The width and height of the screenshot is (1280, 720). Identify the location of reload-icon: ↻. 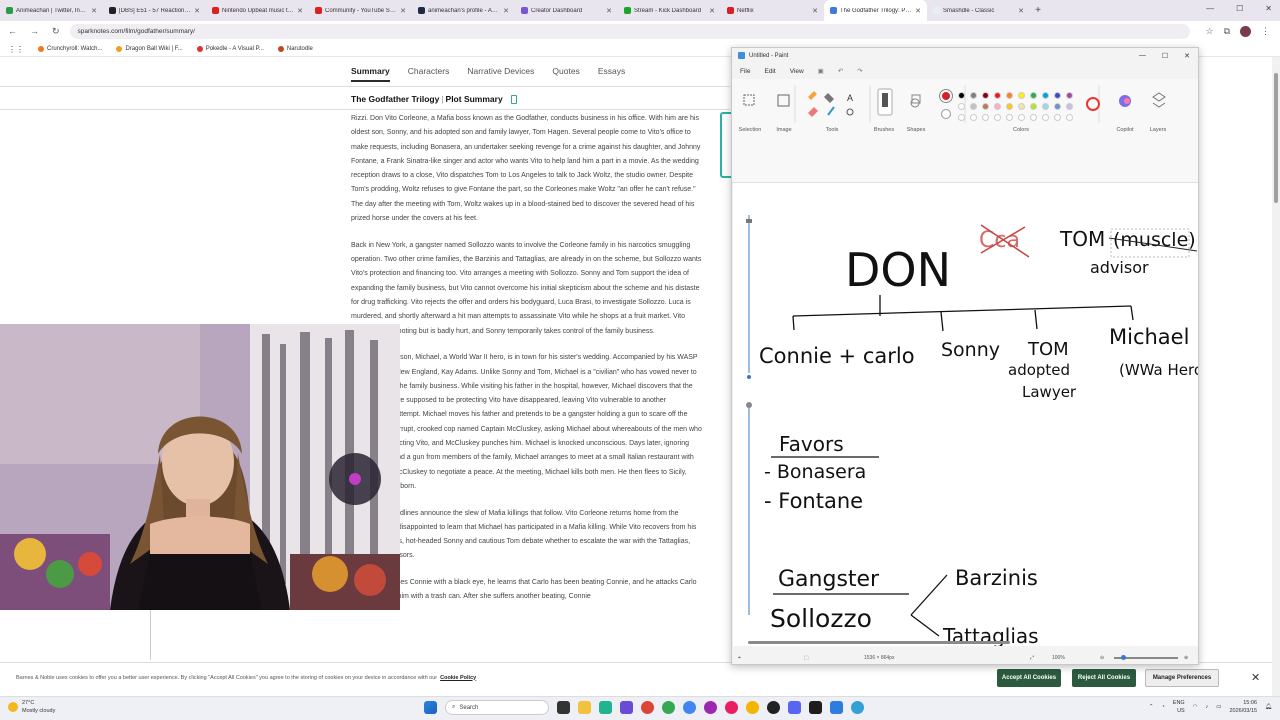
(56, 31).